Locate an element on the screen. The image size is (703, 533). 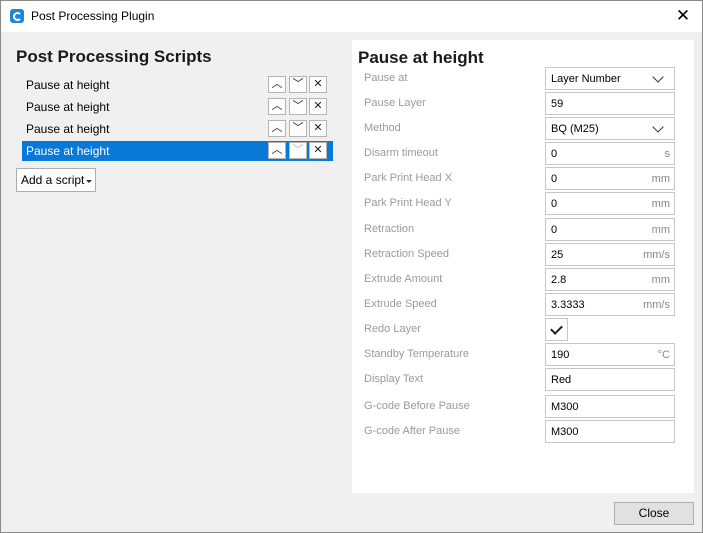
setting-value: 3.3333 is located at coordinates (568, 305).